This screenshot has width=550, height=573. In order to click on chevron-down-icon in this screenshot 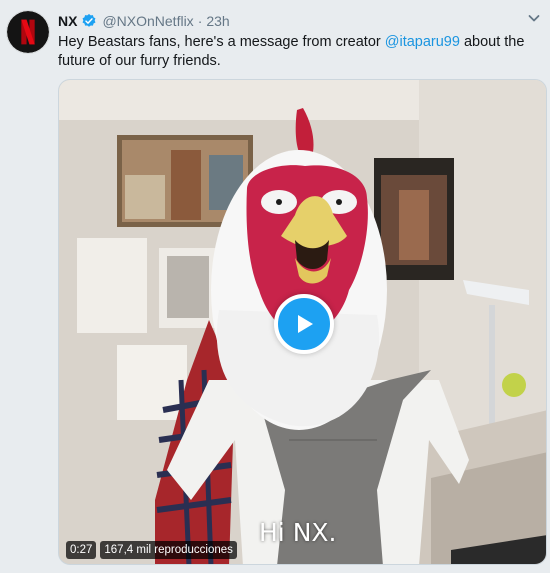, I will do `click(534, 18)`.